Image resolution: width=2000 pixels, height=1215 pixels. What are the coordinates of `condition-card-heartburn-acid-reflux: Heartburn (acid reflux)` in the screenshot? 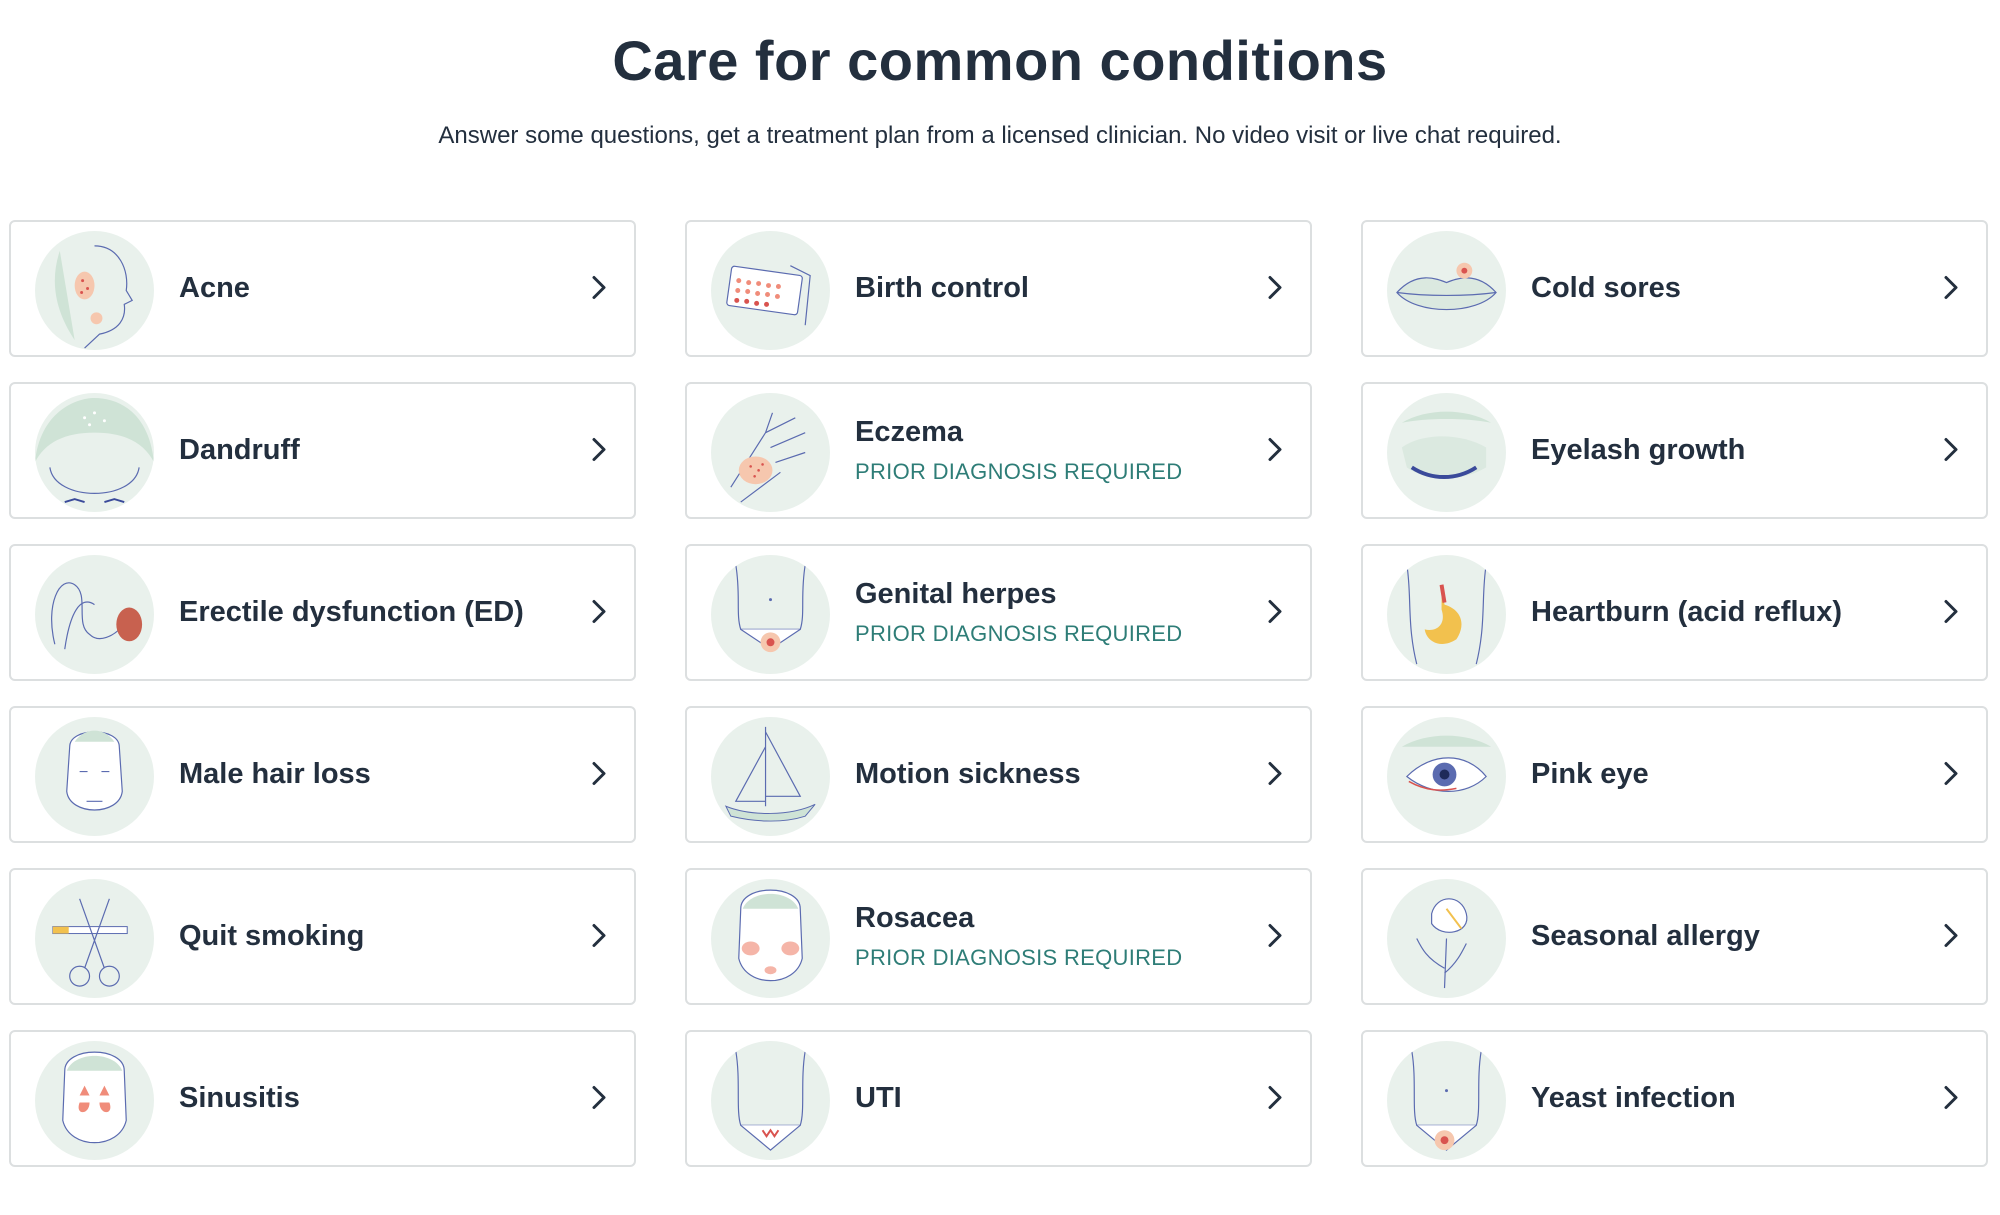 It's located at (1674, 612).